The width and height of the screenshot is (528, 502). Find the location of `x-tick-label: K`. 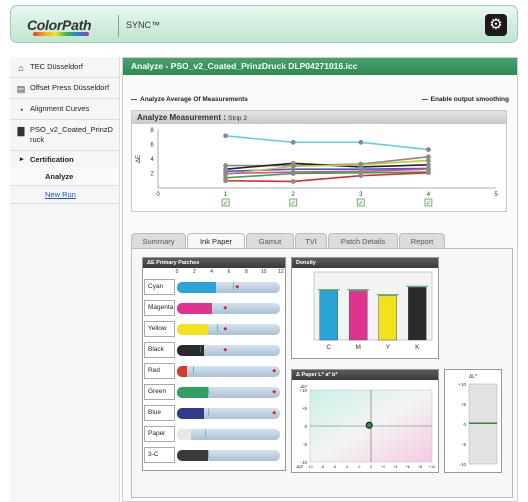

x-tick-label: K is located at coordinates (417, 347).